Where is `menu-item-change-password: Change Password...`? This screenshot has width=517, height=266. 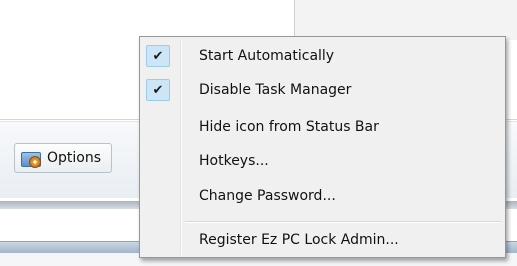
menu-item-change-password: Change Password... is located at coordinates (322, 196).